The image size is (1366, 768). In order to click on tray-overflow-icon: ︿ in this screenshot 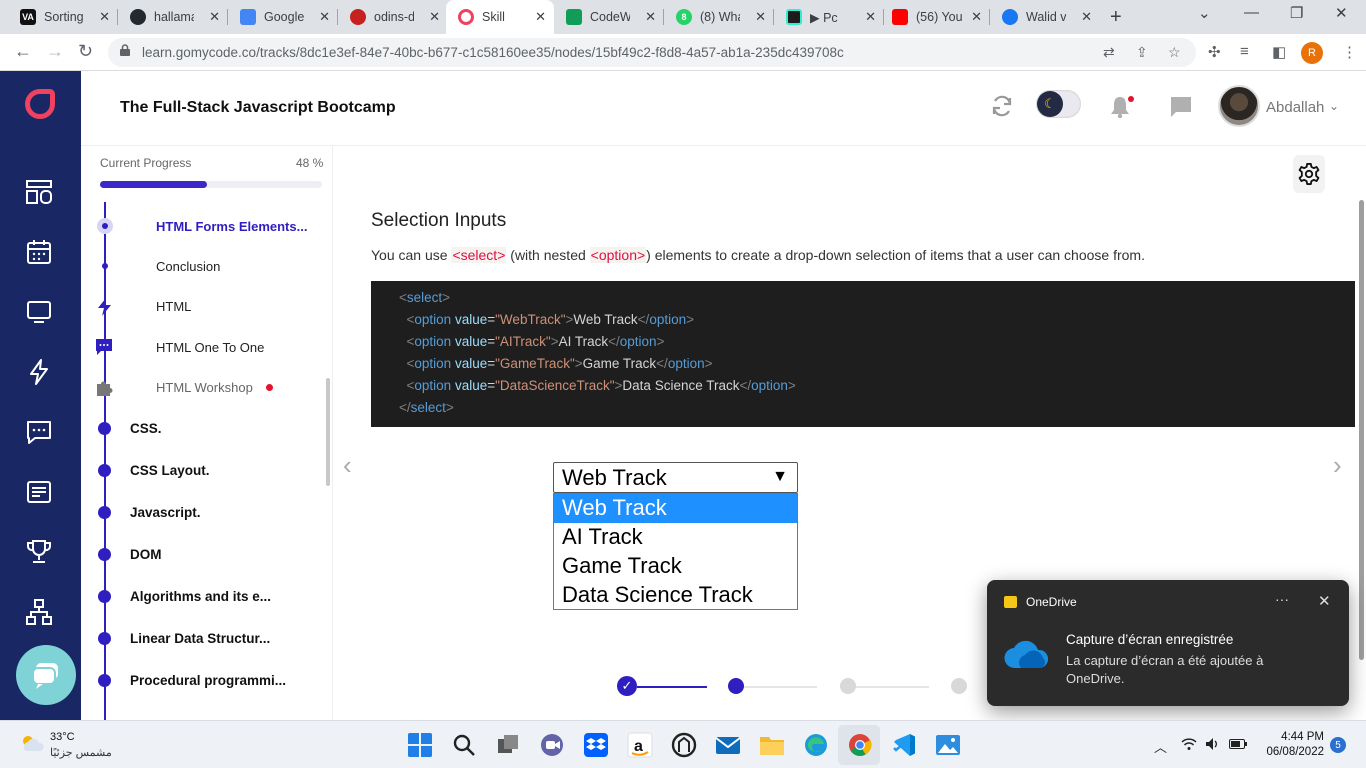, I will do `click(1160, 746)`.